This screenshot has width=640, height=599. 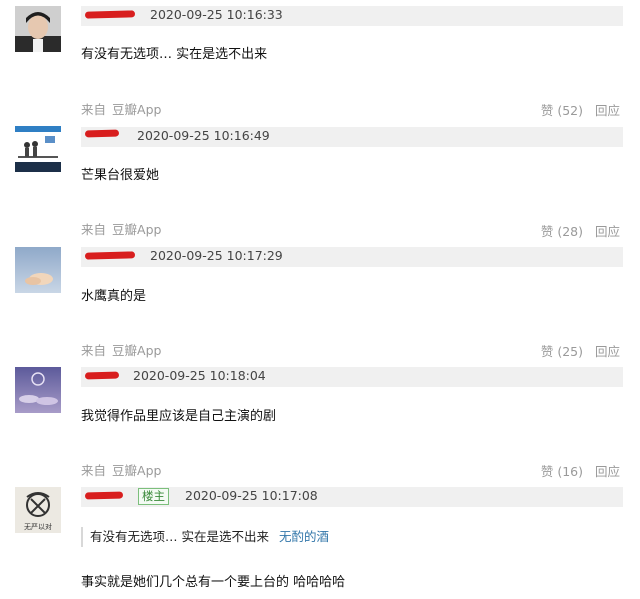 What do you see at coordinates (562, 351) in the screenshot?
I see `like-button: 赞 (25)` at bounding box center [562, 351].